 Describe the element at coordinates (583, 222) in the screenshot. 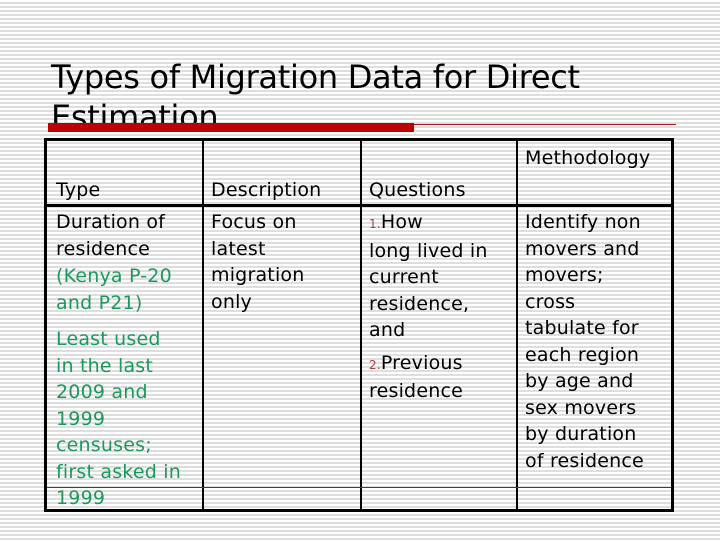

I see `methodology-line: Identify non` at that location.